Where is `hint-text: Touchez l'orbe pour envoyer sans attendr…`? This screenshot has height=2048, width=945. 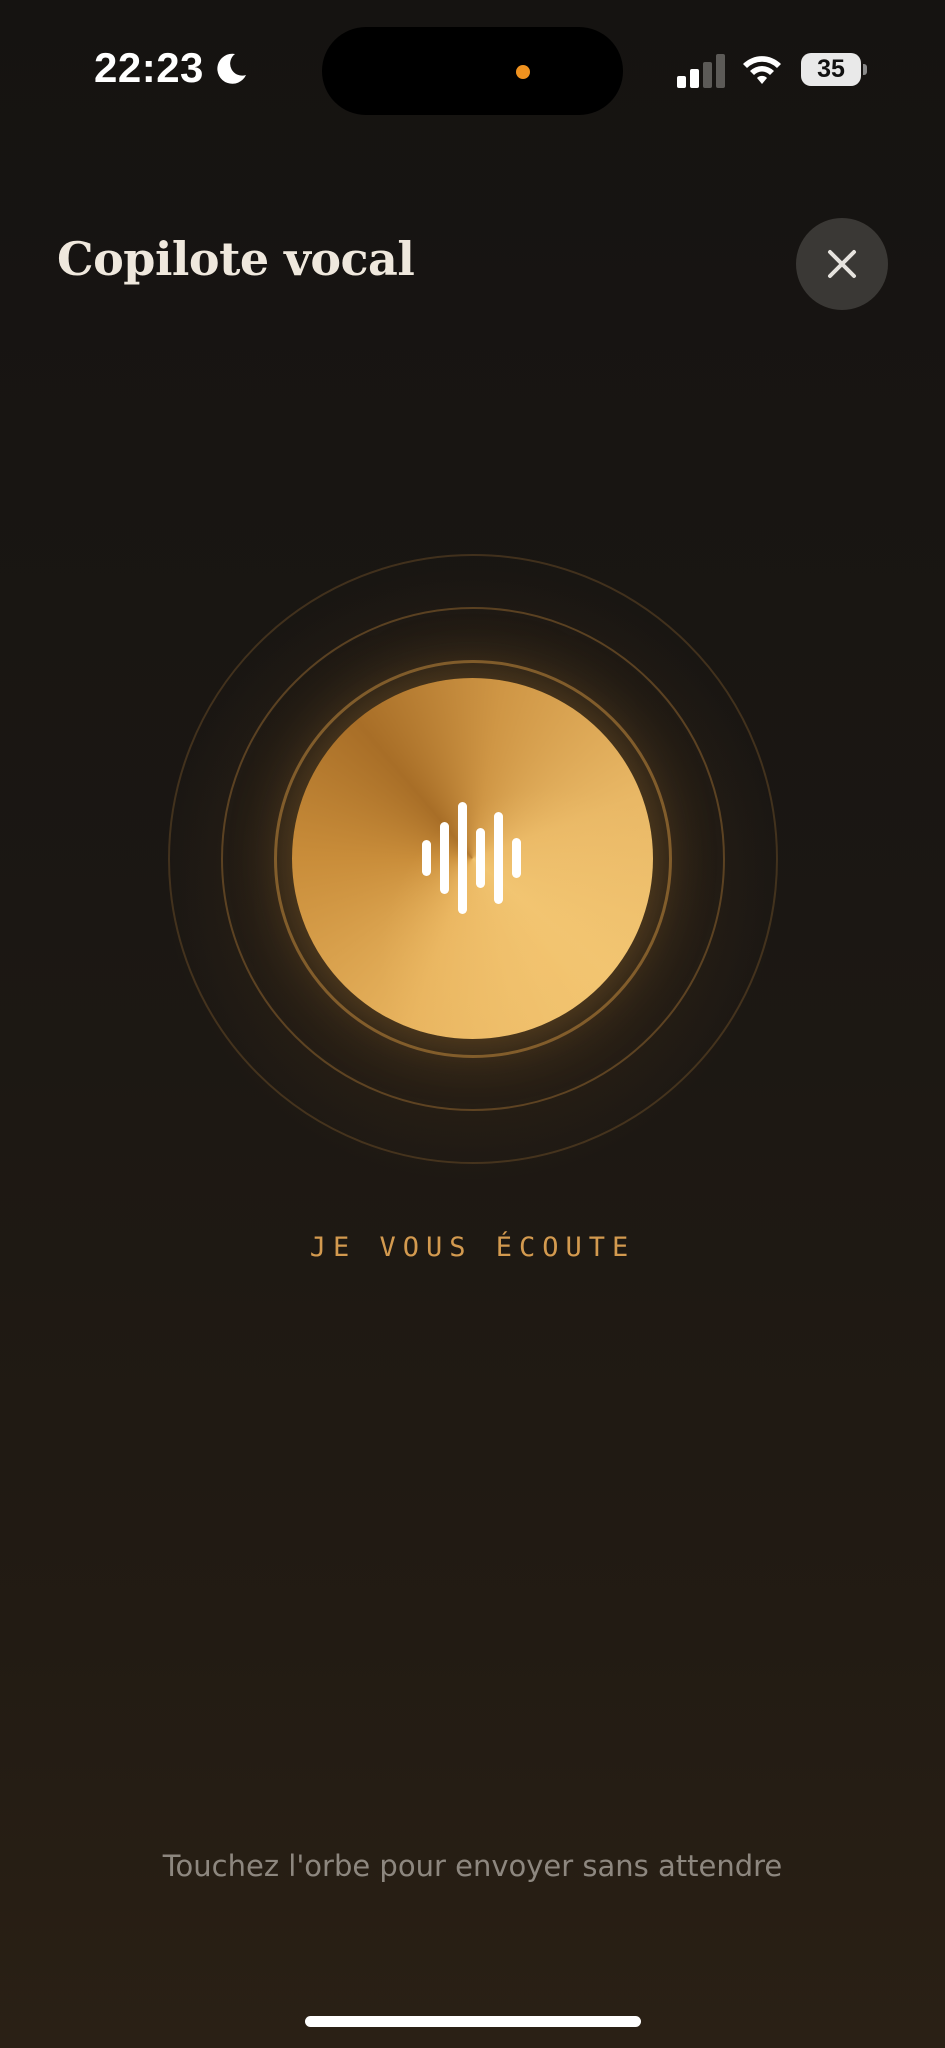 hint-text: Touchez l'orbe pour envoyer sans attendr… is located at coordinates (472, 1866).